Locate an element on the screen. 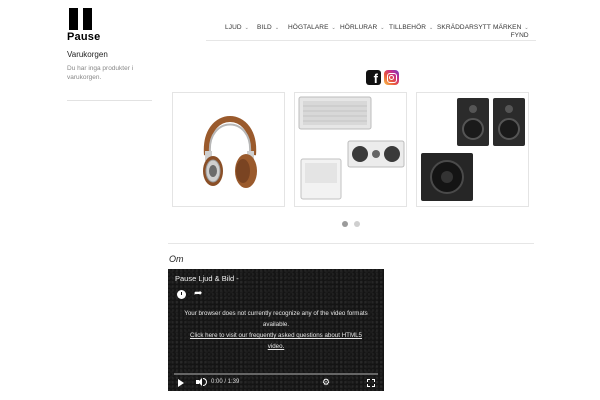 The image size is (600, 400). cart-empty-text: Du har inga produkter i varukorgen. is located at coordinates (100, 73).